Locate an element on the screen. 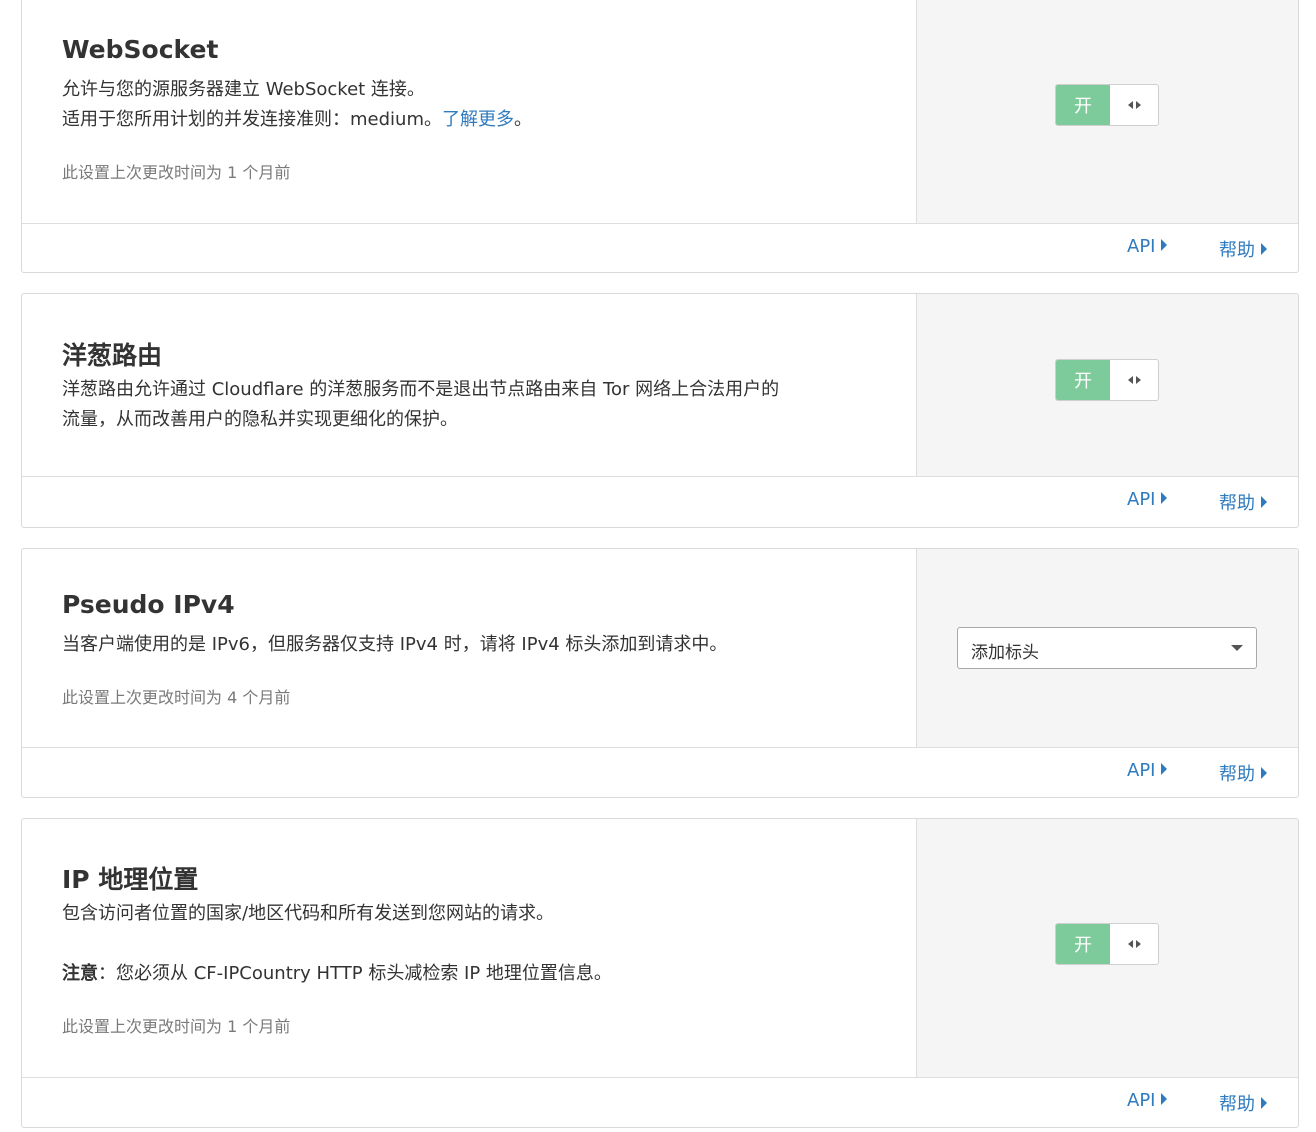 This screenshot has height=1132, width=1316. onion-routing-footer: API 帮助 is located at coordinates (660, 502).